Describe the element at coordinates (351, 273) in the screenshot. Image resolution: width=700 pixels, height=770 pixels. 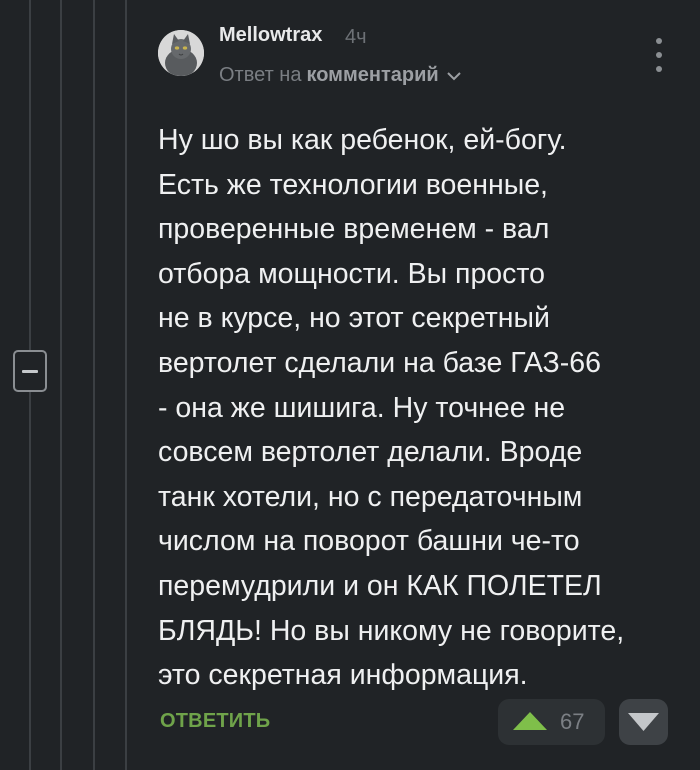
I see `comment-line: отбора мощности. Вы просто` at that location.